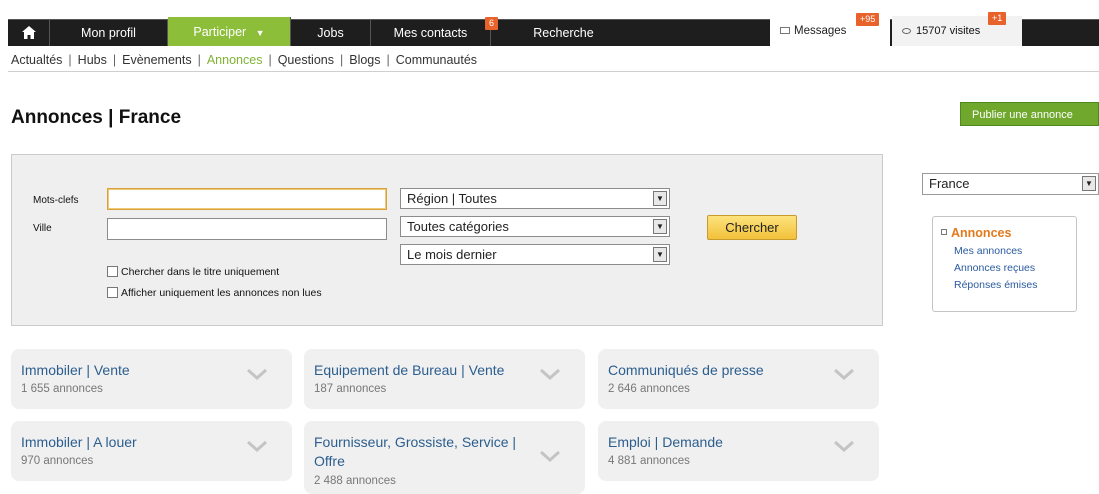 This screenshot has height=494, width=1099. I want to click on period-select-value: Le mois dernier, so click(452, 254).